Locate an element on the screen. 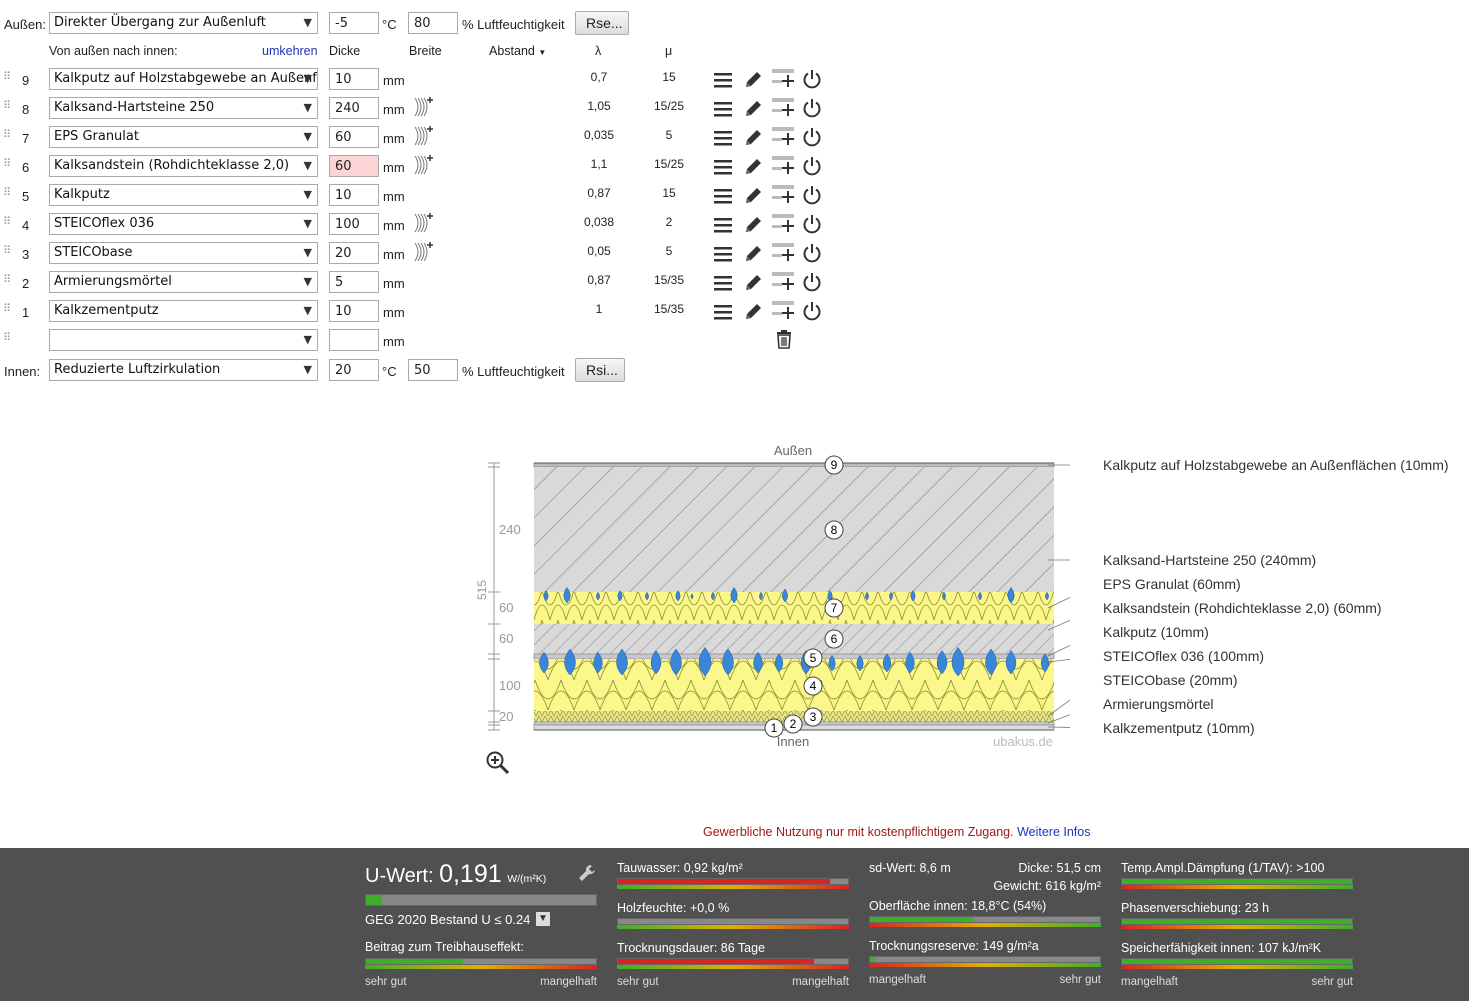 The width and height of the screenshot is (1469, 1001). zoom-in-icon is located at coordinates (498, 763).